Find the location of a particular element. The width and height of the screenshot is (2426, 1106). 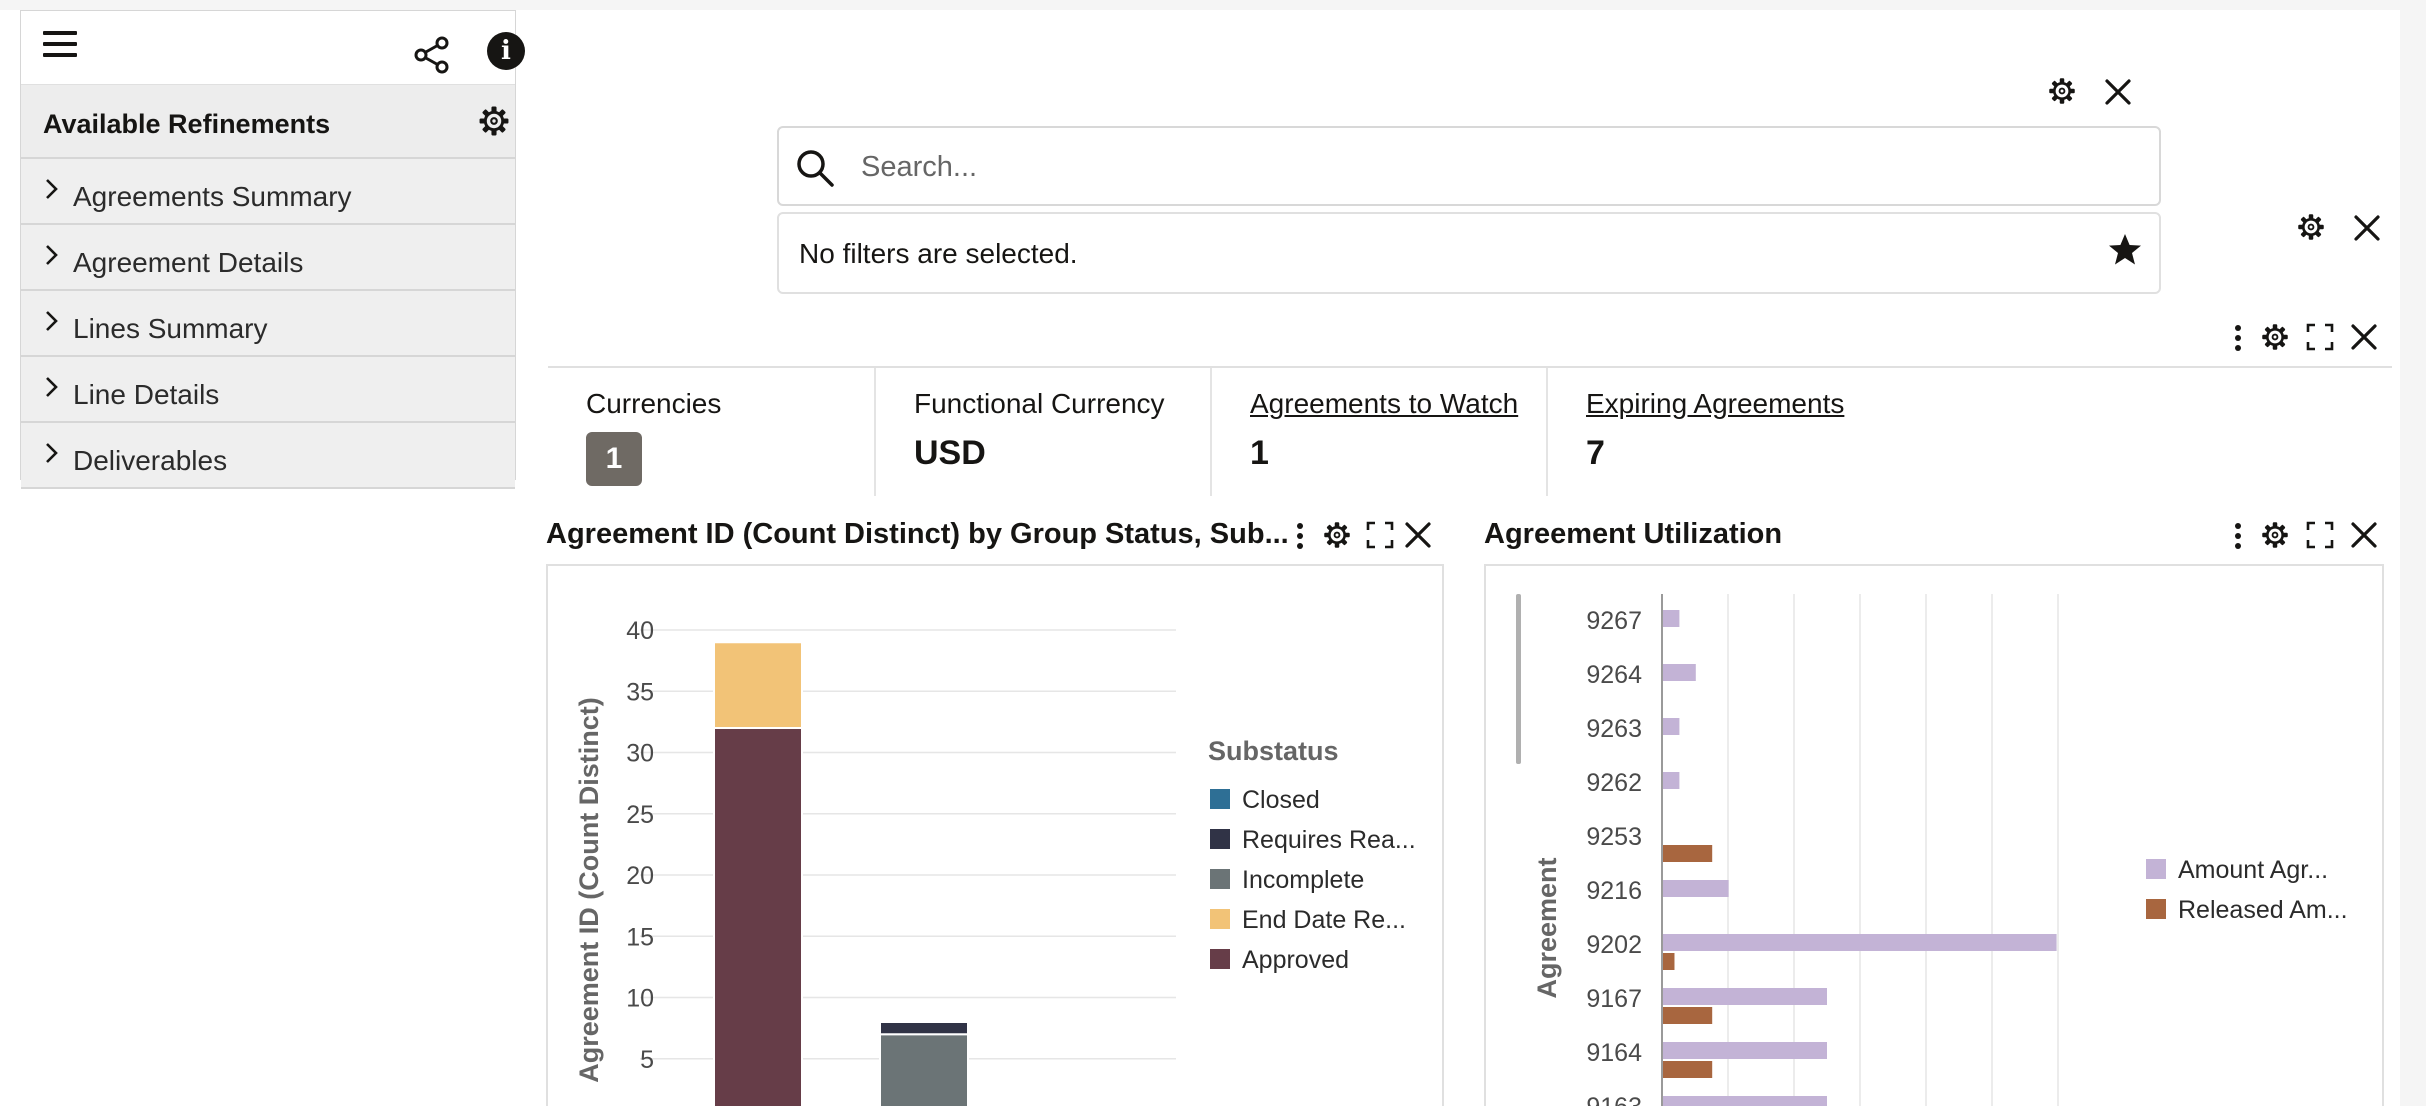

legend-label: Incomplete is located at coordinates (1303, 880).